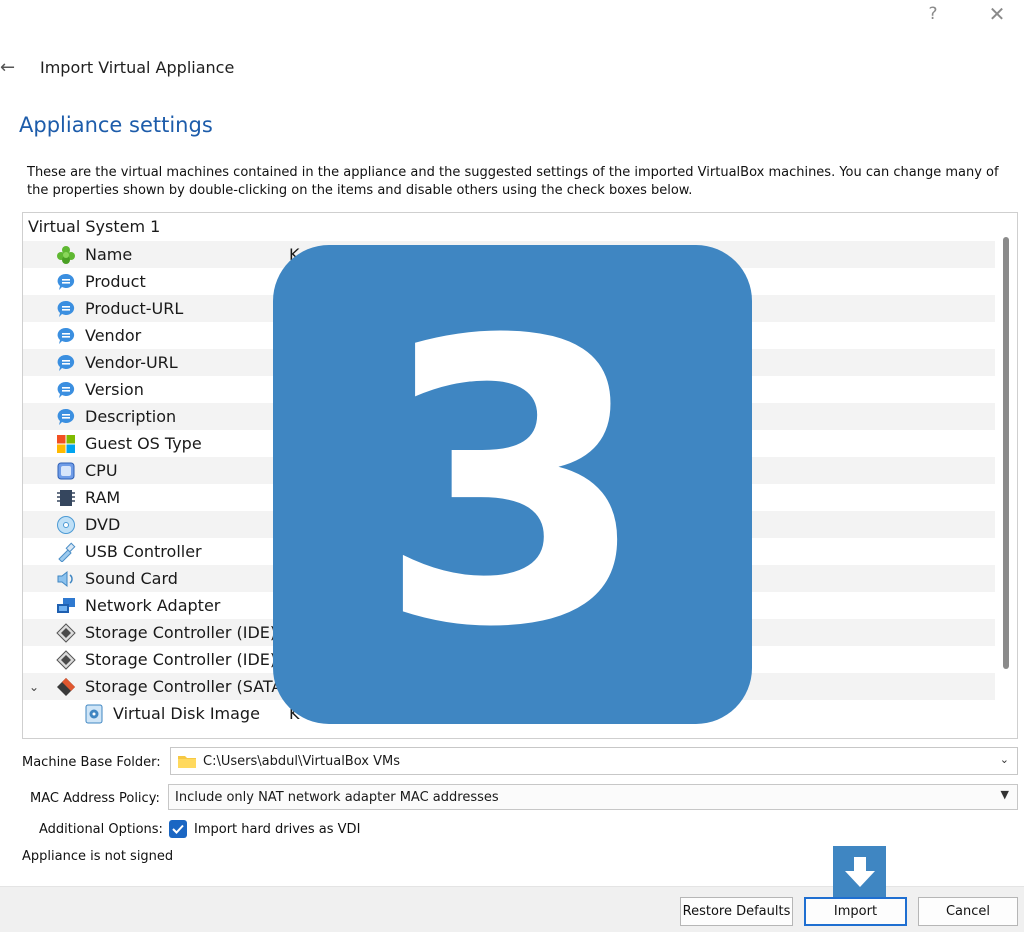  I want to click on tree-root-label: Virtual System 1, so click(94, 226).